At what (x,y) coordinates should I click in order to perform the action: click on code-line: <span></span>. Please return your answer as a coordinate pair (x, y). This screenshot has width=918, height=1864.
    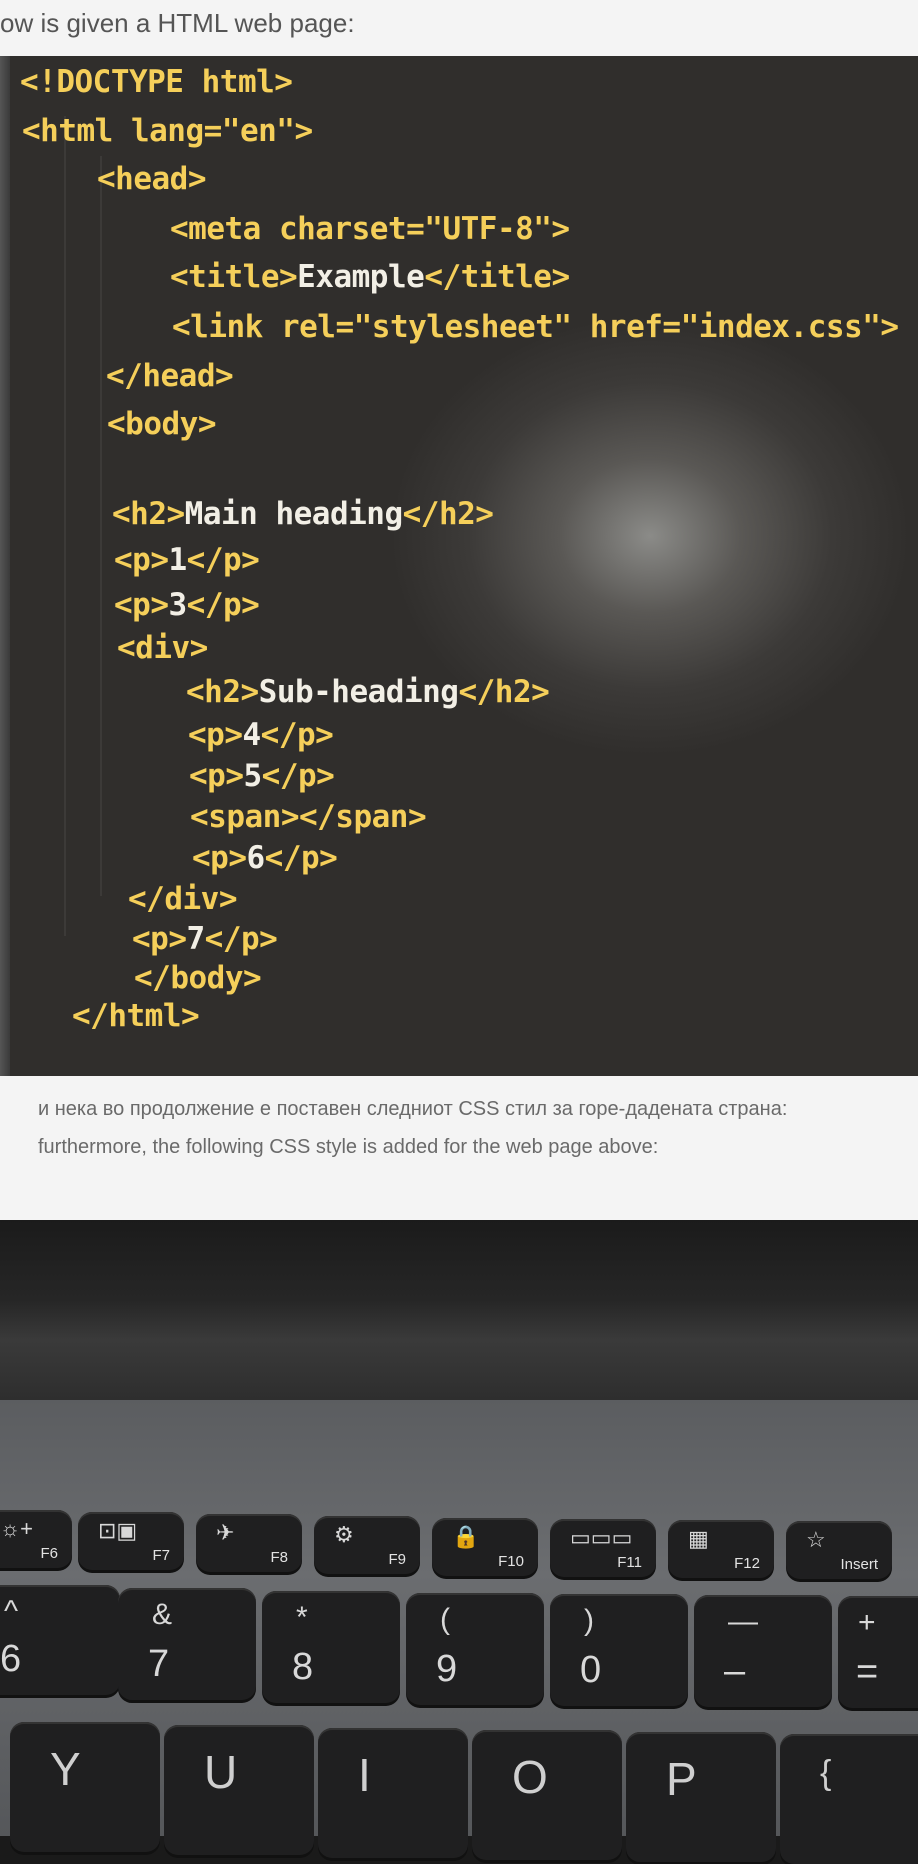
    Looking at the image, I should click on (308, 817).